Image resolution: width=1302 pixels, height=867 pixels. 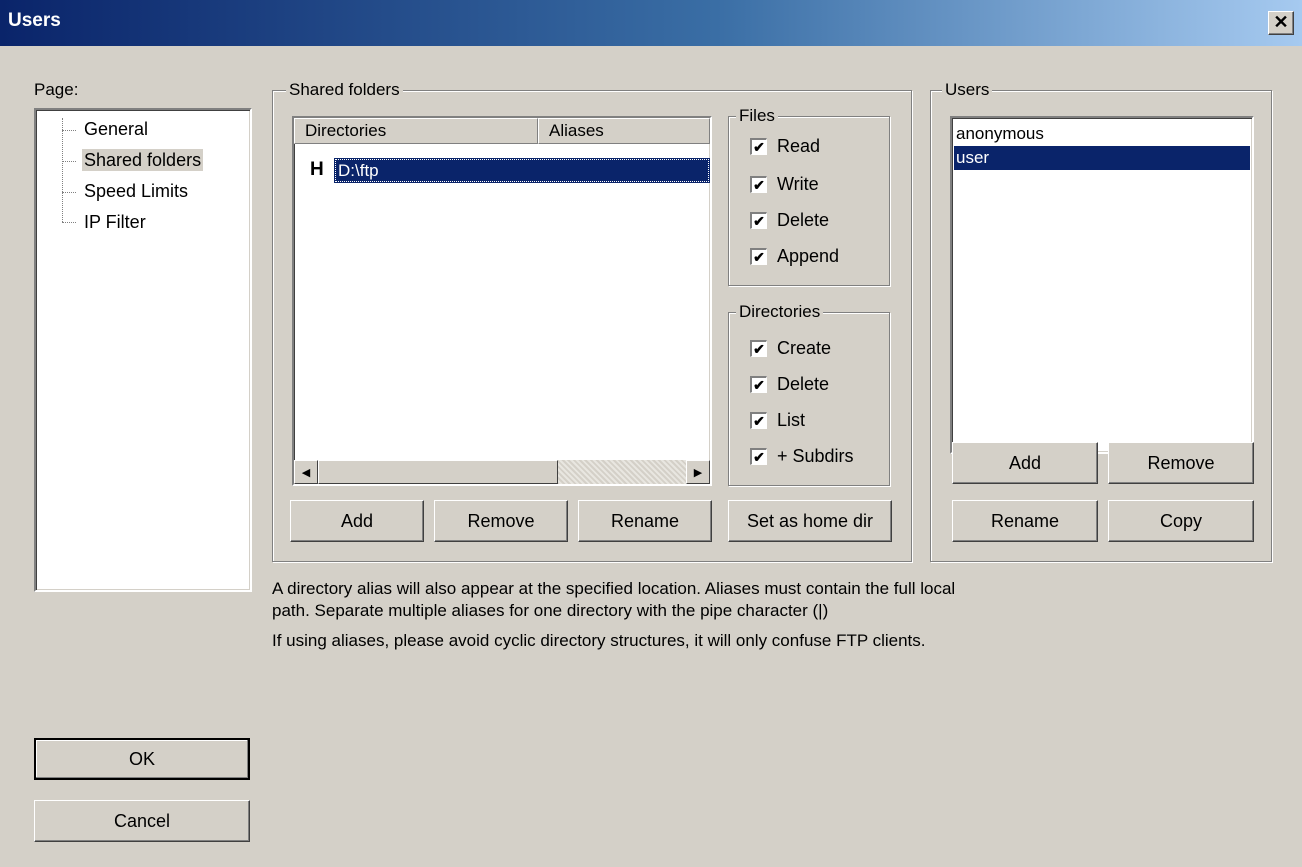 What do you see at coordinates (1000, 133) in the screenshot?
I see `user-name: anonymous` at bounding box center [1000, 133].